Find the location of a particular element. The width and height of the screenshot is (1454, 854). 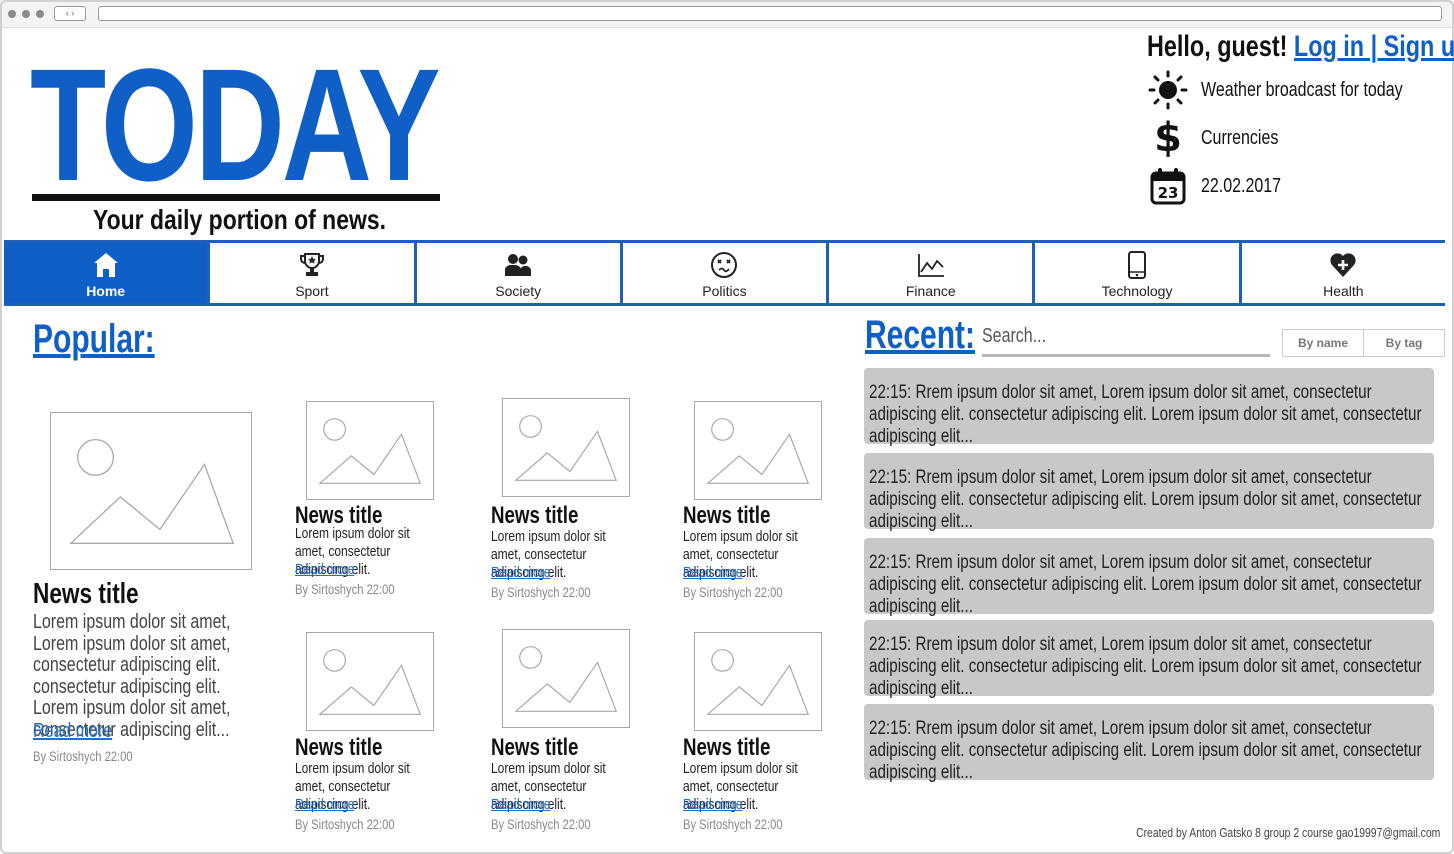

search-input is located at coordinates (1122, 336).